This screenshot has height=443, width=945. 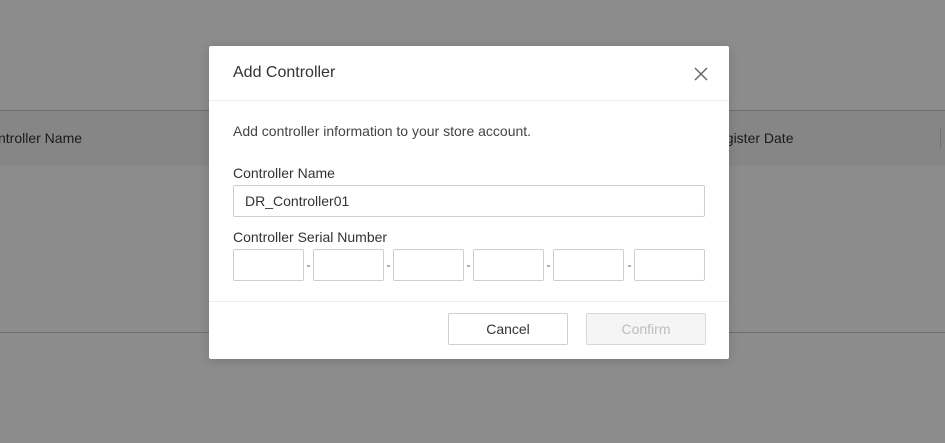 What do you see at coordinates (508, 329) in the screenshot?
I see `cancel-button: Cancel` at bounding box center [508, 329].